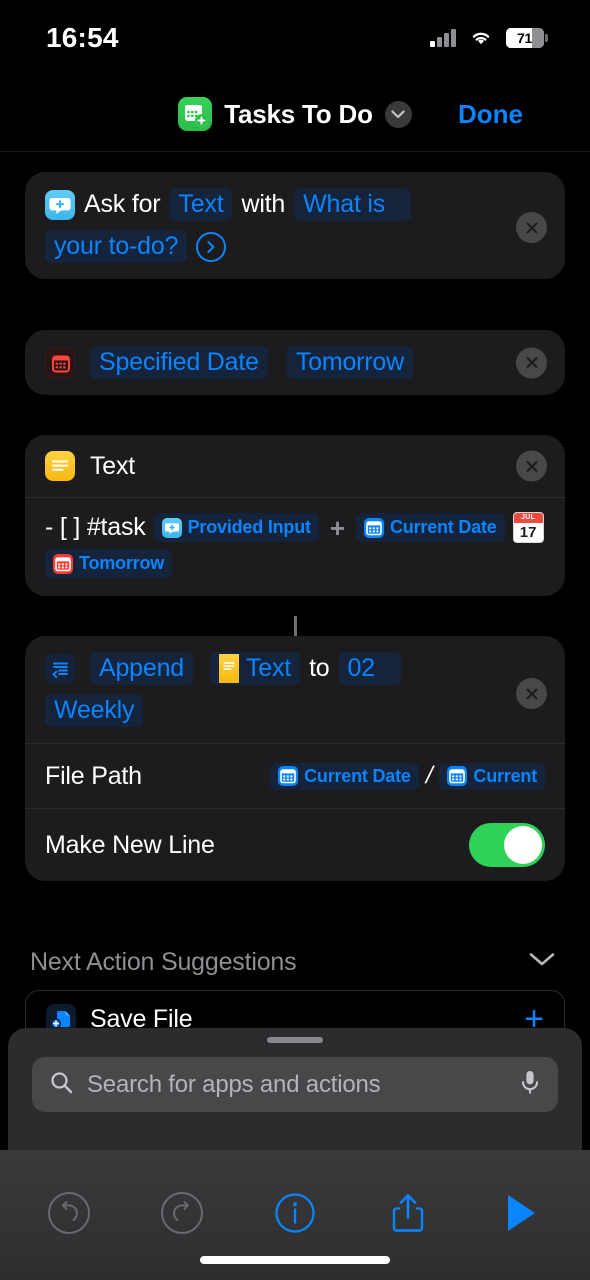 Image resolution: width=590 pixels, height=1280 pixels. Describe the element at coordinates (179, 362) in the screenshot. I see `token-date-mode: Specified Date` at that location.